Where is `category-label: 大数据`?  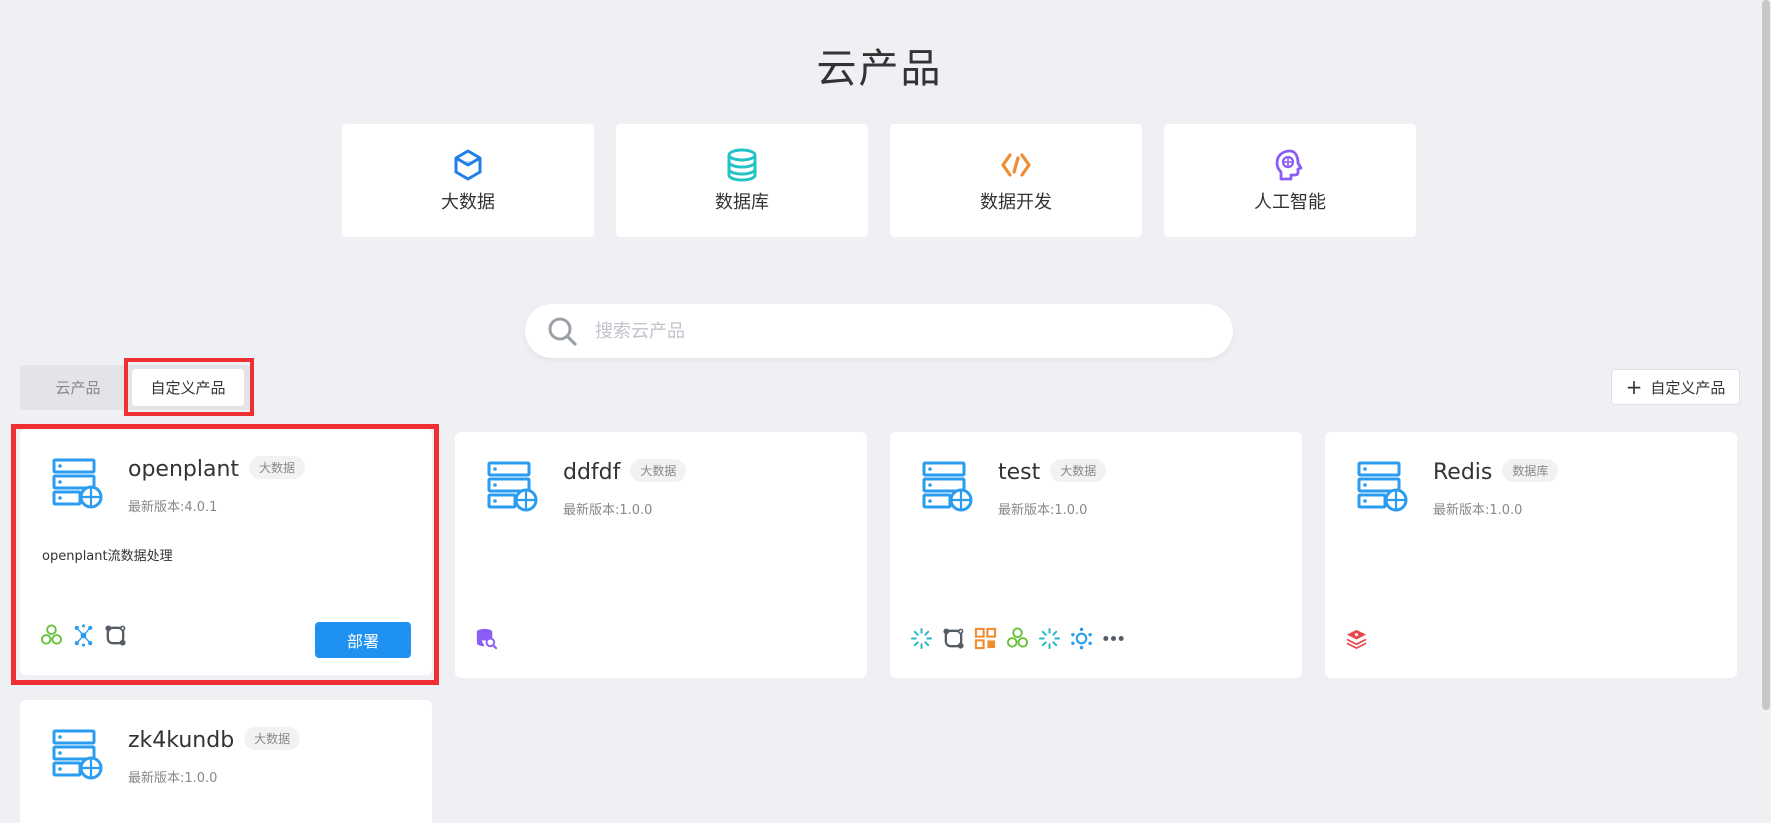 category-label: 大数据 is located at coordinates (468, 202).